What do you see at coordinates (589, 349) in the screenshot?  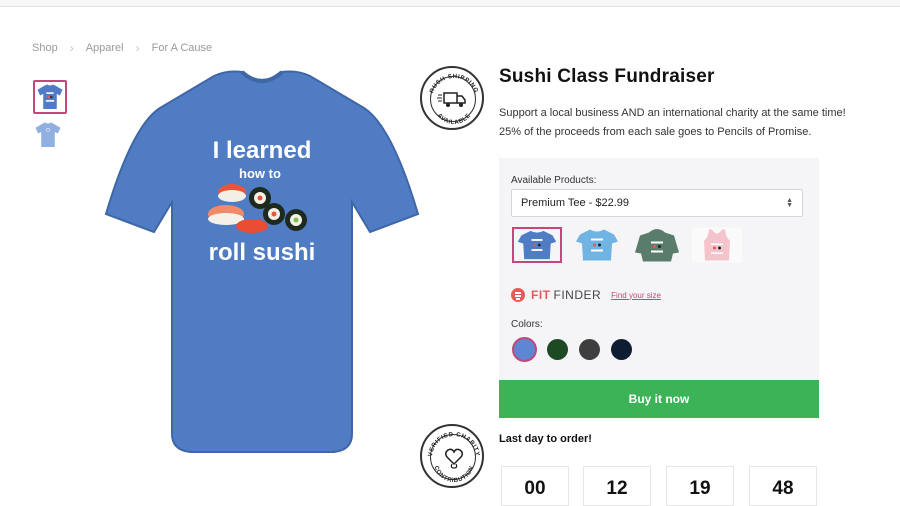 I see `color-swatch-charcoal` at bounding box center [589, 349].